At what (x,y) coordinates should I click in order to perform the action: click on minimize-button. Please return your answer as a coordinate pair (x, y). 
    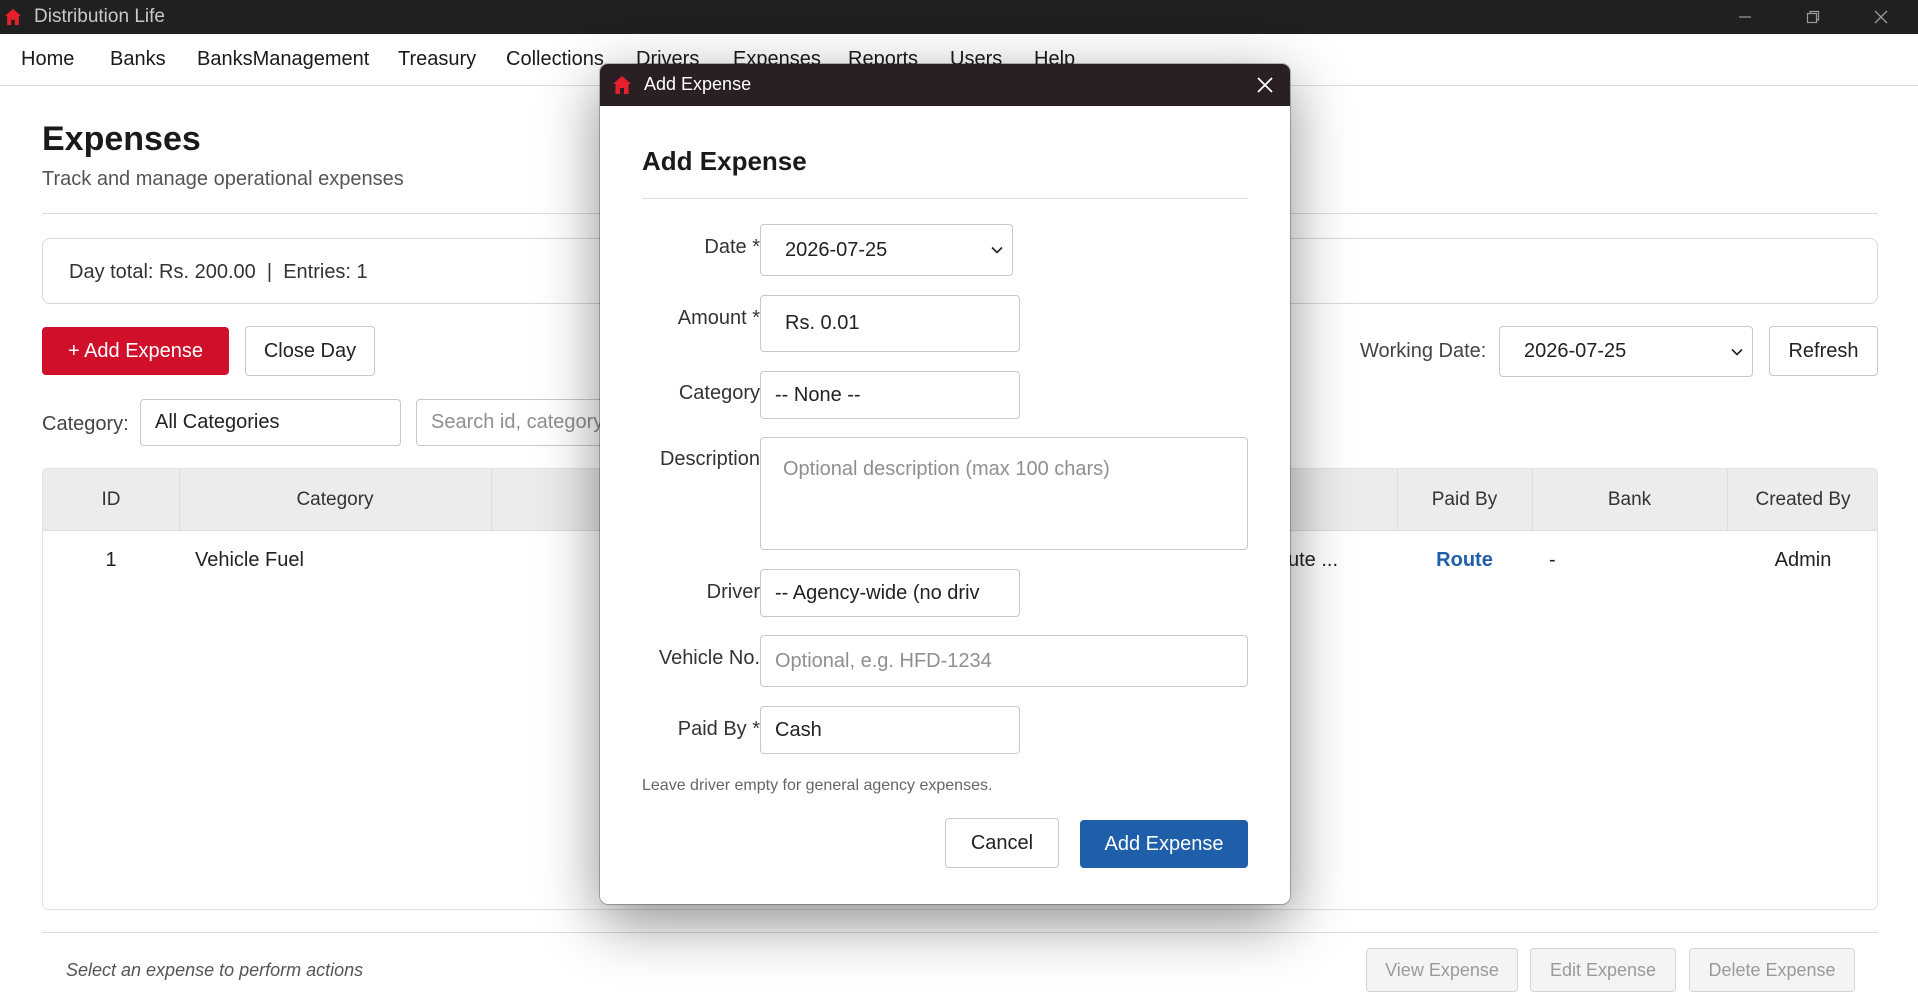
    Looking at the image, I should click on (1745, 17).